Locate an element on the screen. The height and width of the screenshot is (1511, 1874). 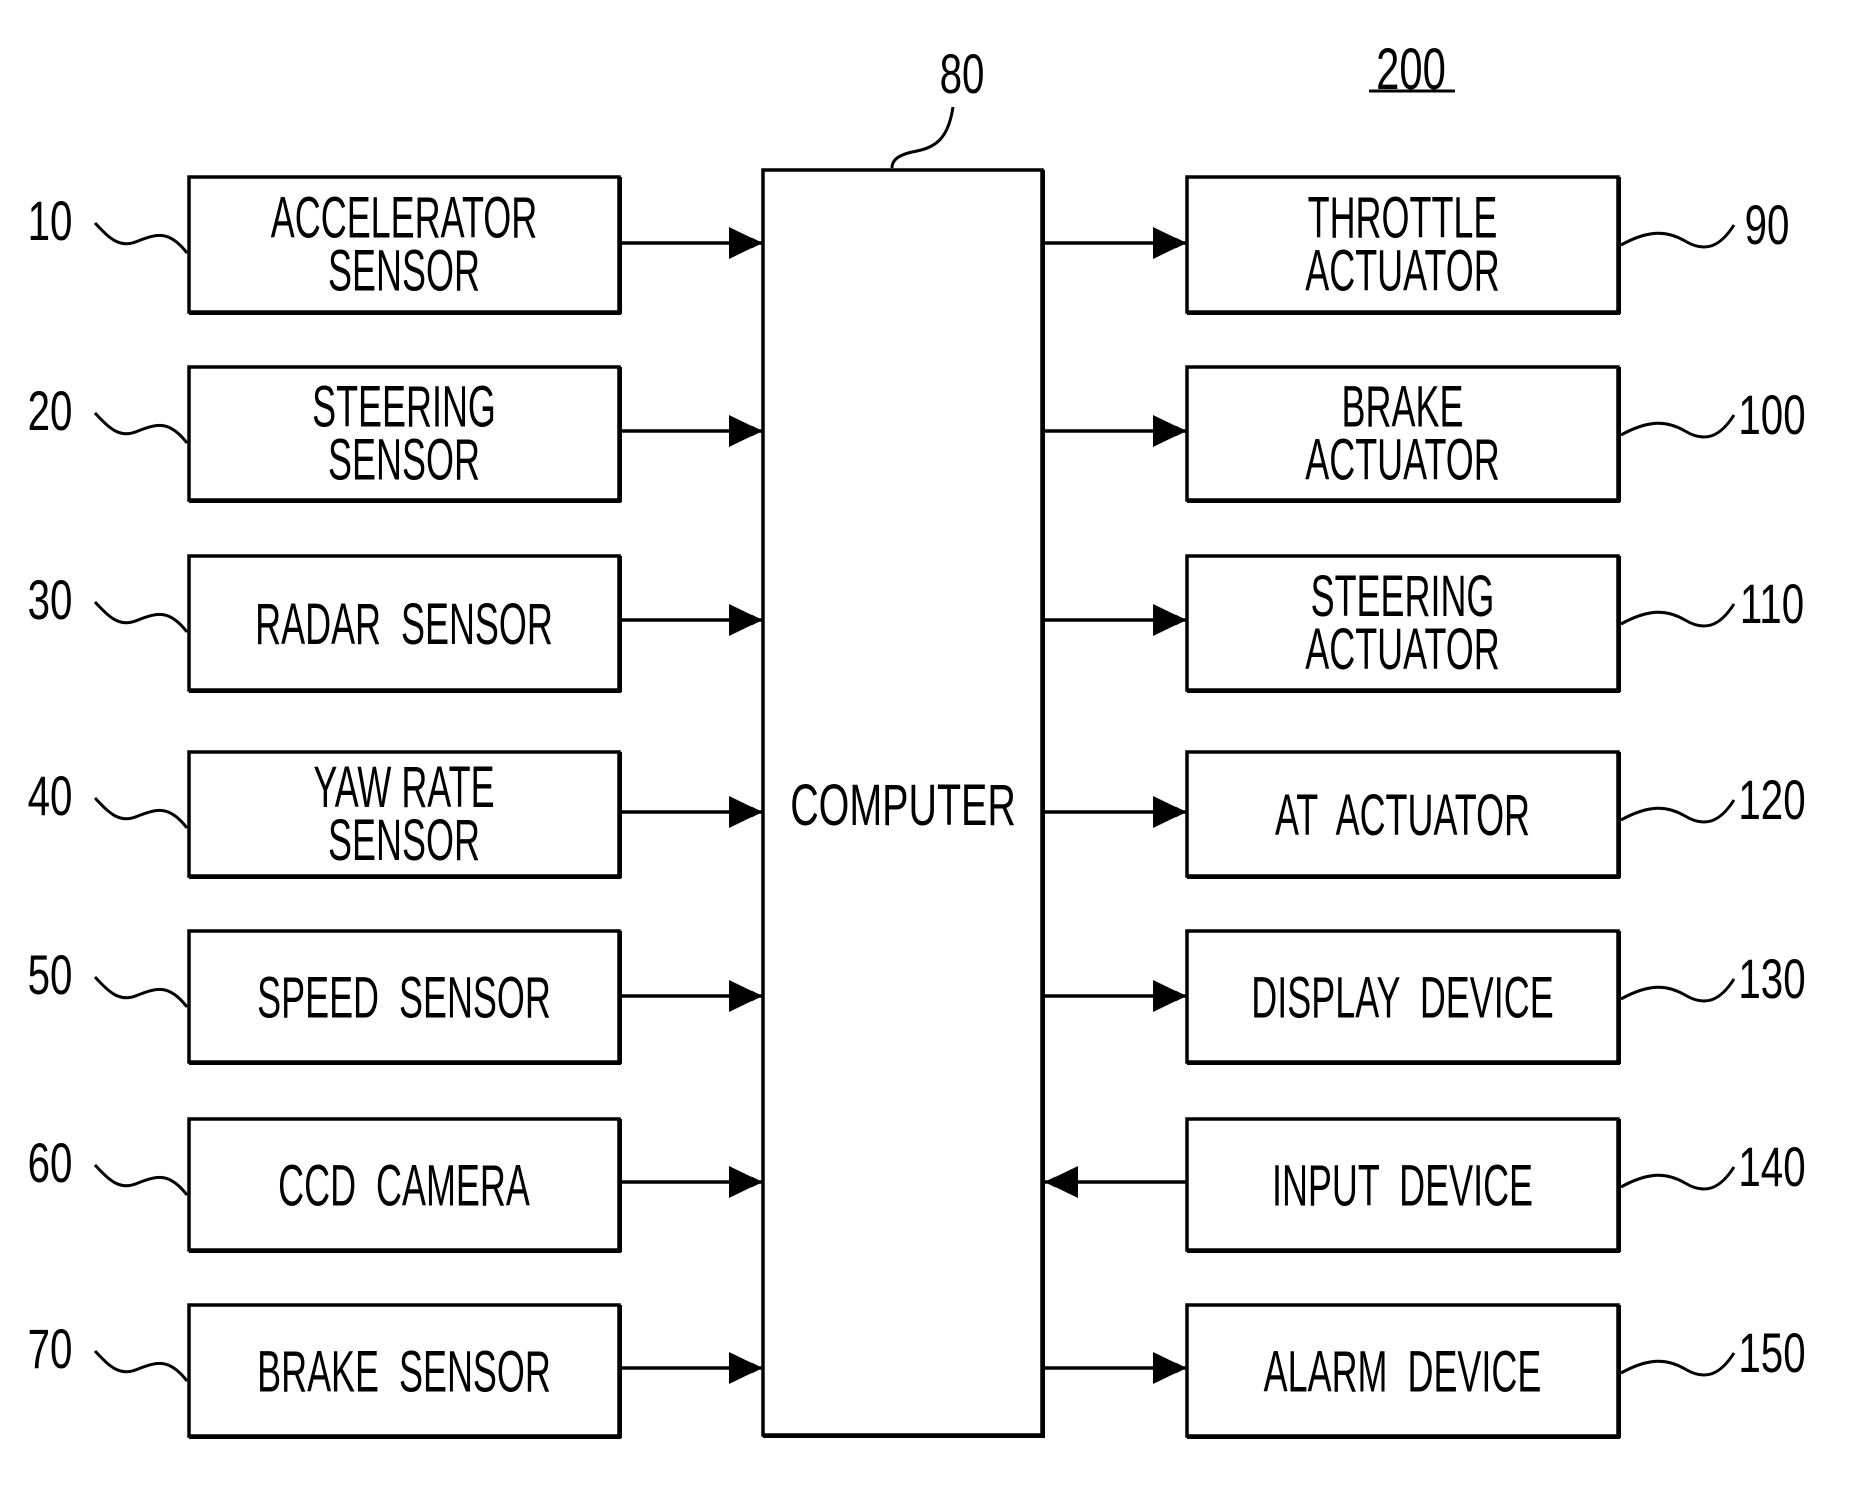
reference-number: 150 is located at coordinates (1771, 1354).